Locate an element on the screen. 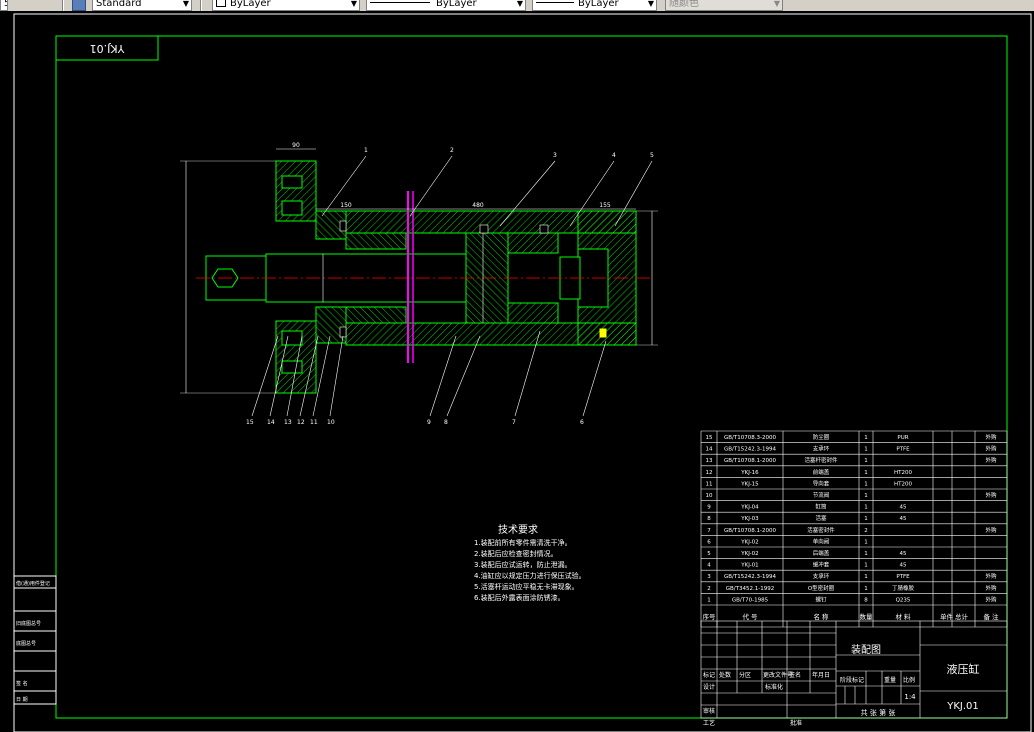  bom-cell-no: 8 is located at coordinates (709, 519).